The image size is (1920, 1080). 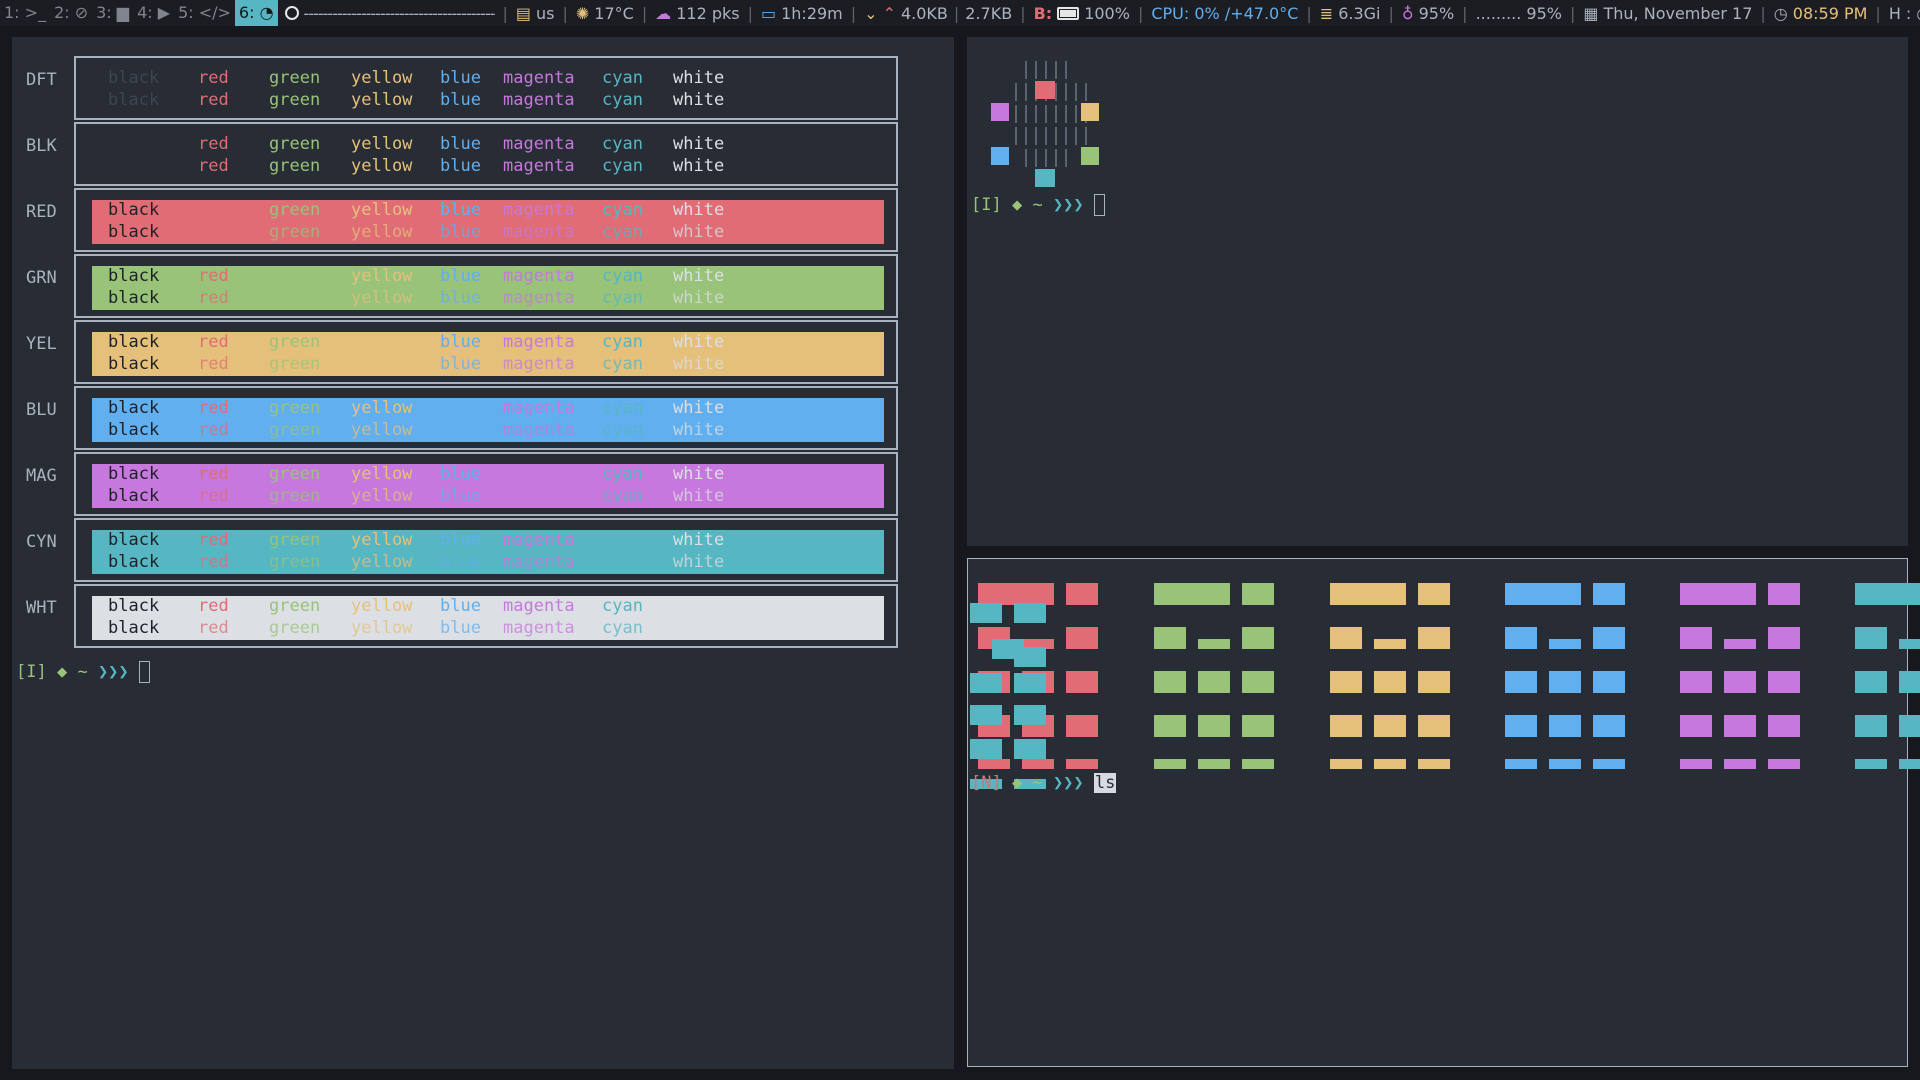 I want to click on time-value: 08:59 PM, so click(x=1830, y=13).